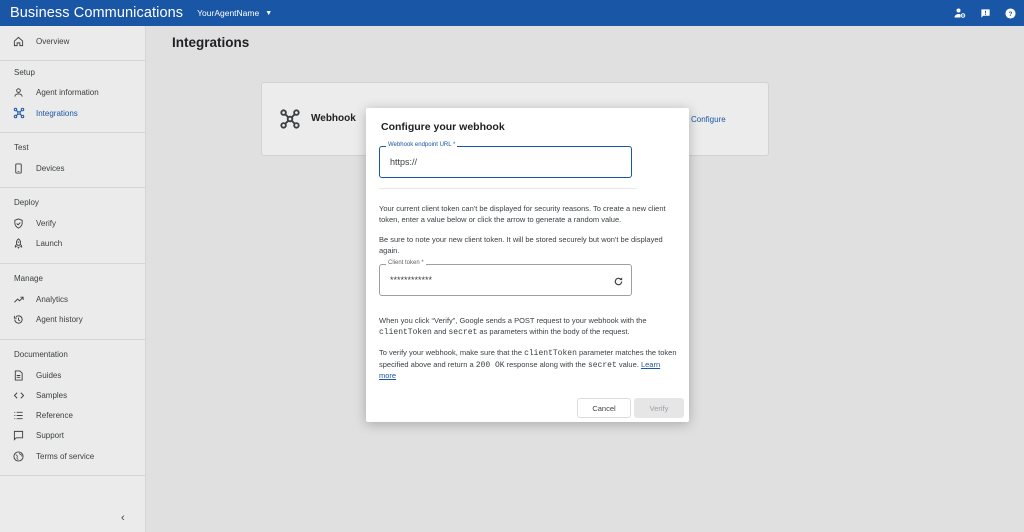 The width and height of the screenshot is (1024, 532). I want to click on person-settings-icon, so click(960, 13).